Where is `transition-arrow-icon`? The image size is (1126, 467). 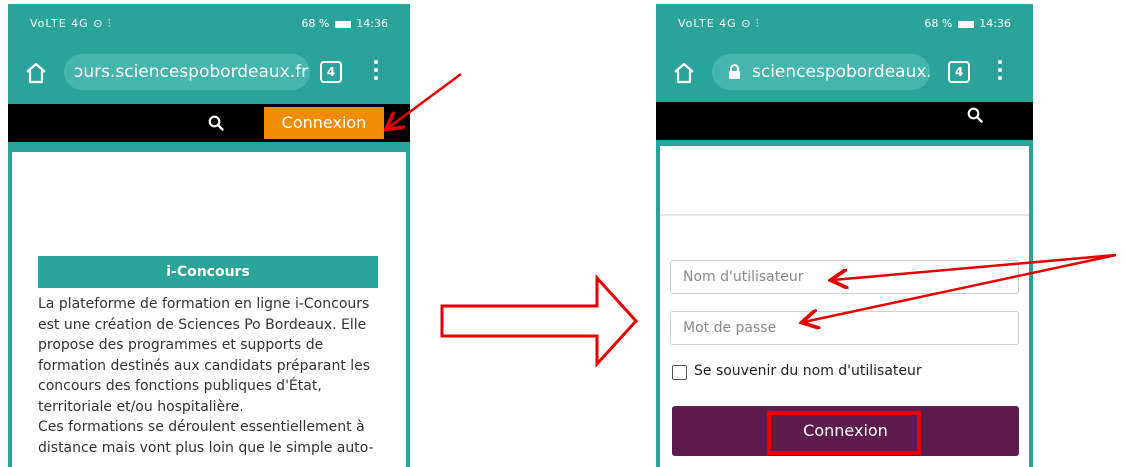
transition-arrow-icon is located at coordinates (539, 321).